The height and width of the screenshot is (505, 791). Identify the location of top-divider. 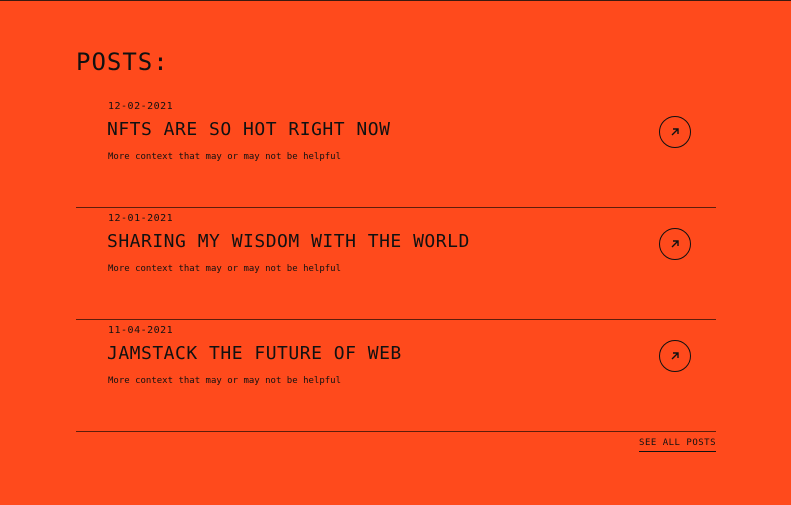
(395, 0).